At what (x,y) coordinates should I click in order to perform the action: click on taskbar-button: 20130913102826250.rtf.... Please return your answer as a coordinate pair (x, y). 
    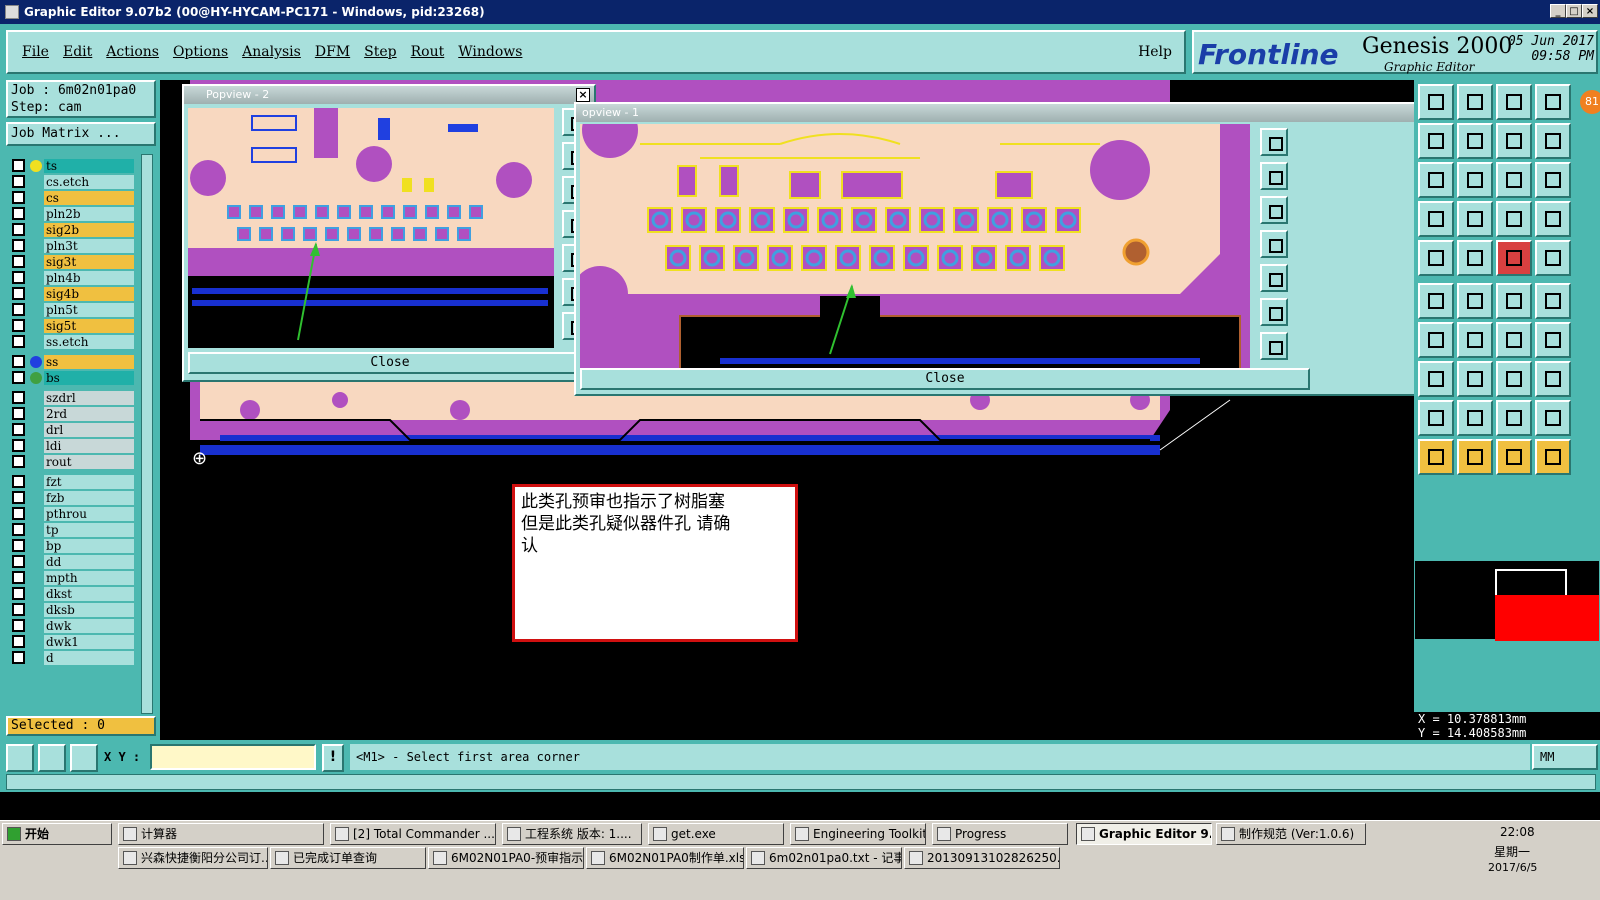
    Looking at the image, I should click on (982, 858).